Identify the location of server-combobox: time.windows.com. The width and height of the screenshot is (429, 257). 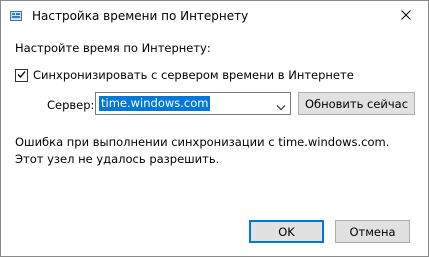
(193, 103).